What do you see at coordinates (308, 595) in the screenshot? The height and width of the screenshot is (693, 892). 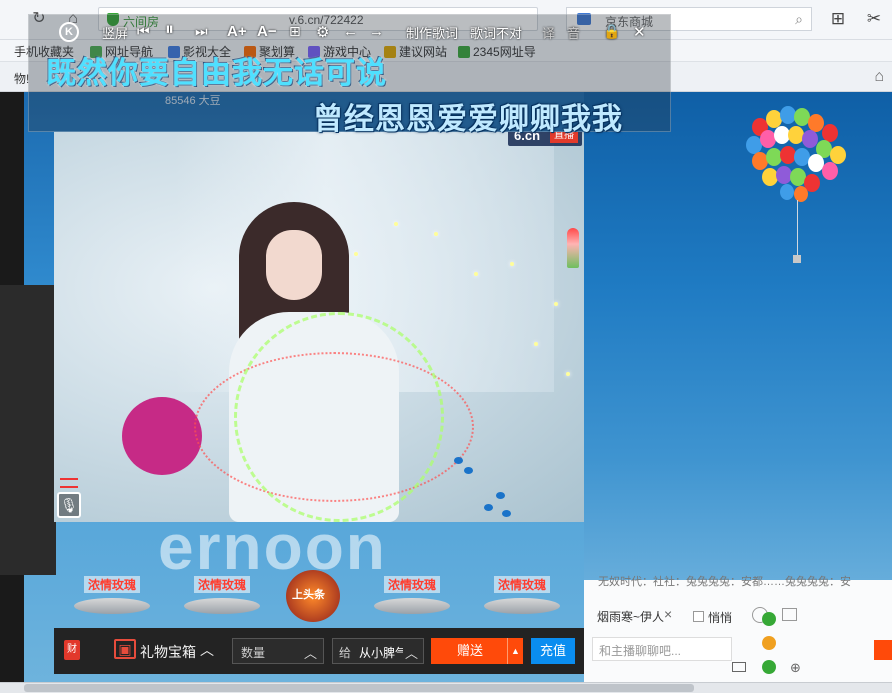 I see `gift-label: 上头条` at bounding box center [308, 595].